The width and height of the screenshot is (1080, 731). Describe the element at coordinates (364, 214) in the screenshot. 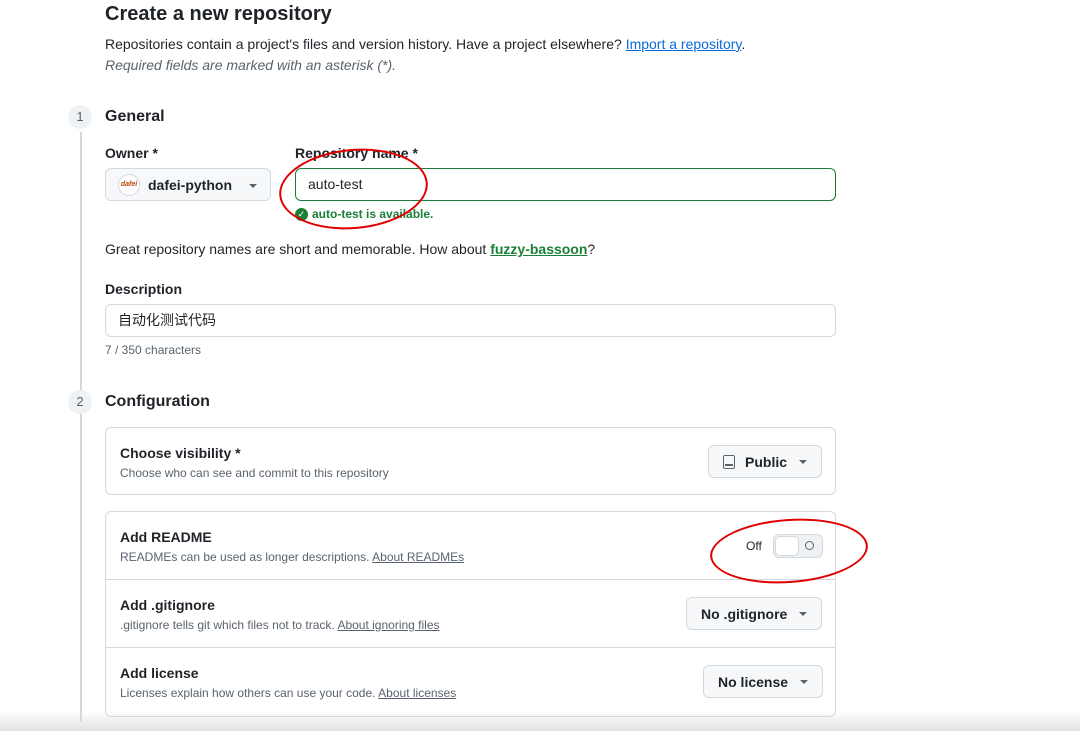

I see `availability-message: ✓ auto-test is available.` at that location.